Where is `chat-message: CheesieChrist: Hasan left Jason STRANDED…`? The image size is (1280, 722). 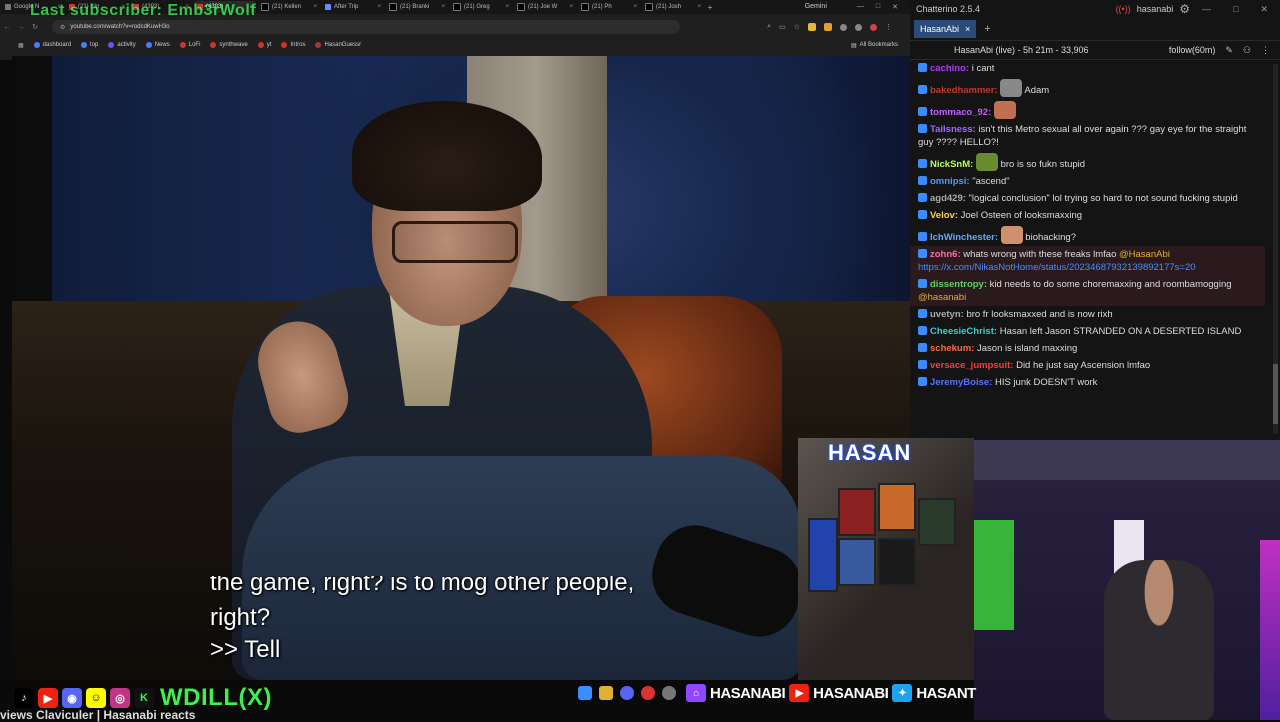 chat-message: CheesieChrist: Hasan left Jason STRANDED… is located at coordinates (1087, 331).